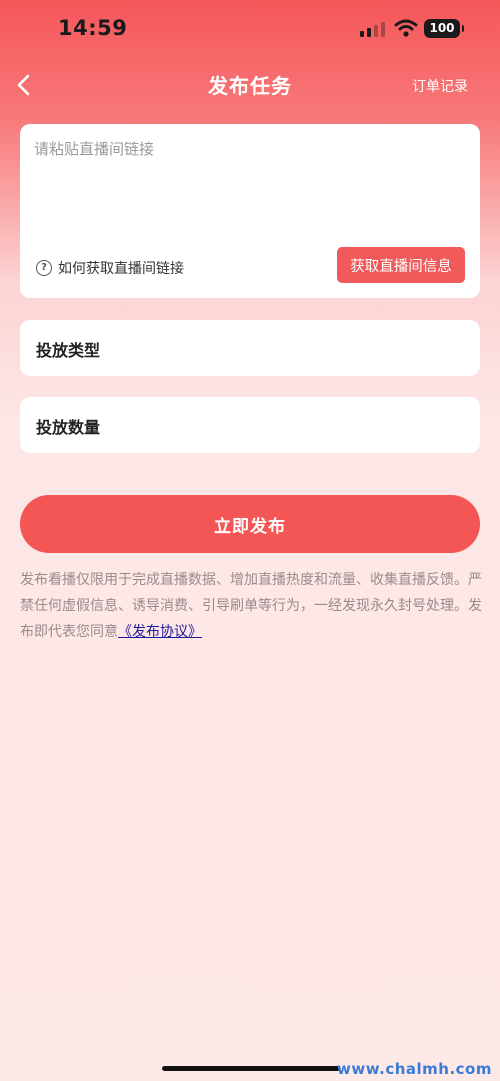  I want to click on publish-now-button: 立即发布, so click(250, 524).